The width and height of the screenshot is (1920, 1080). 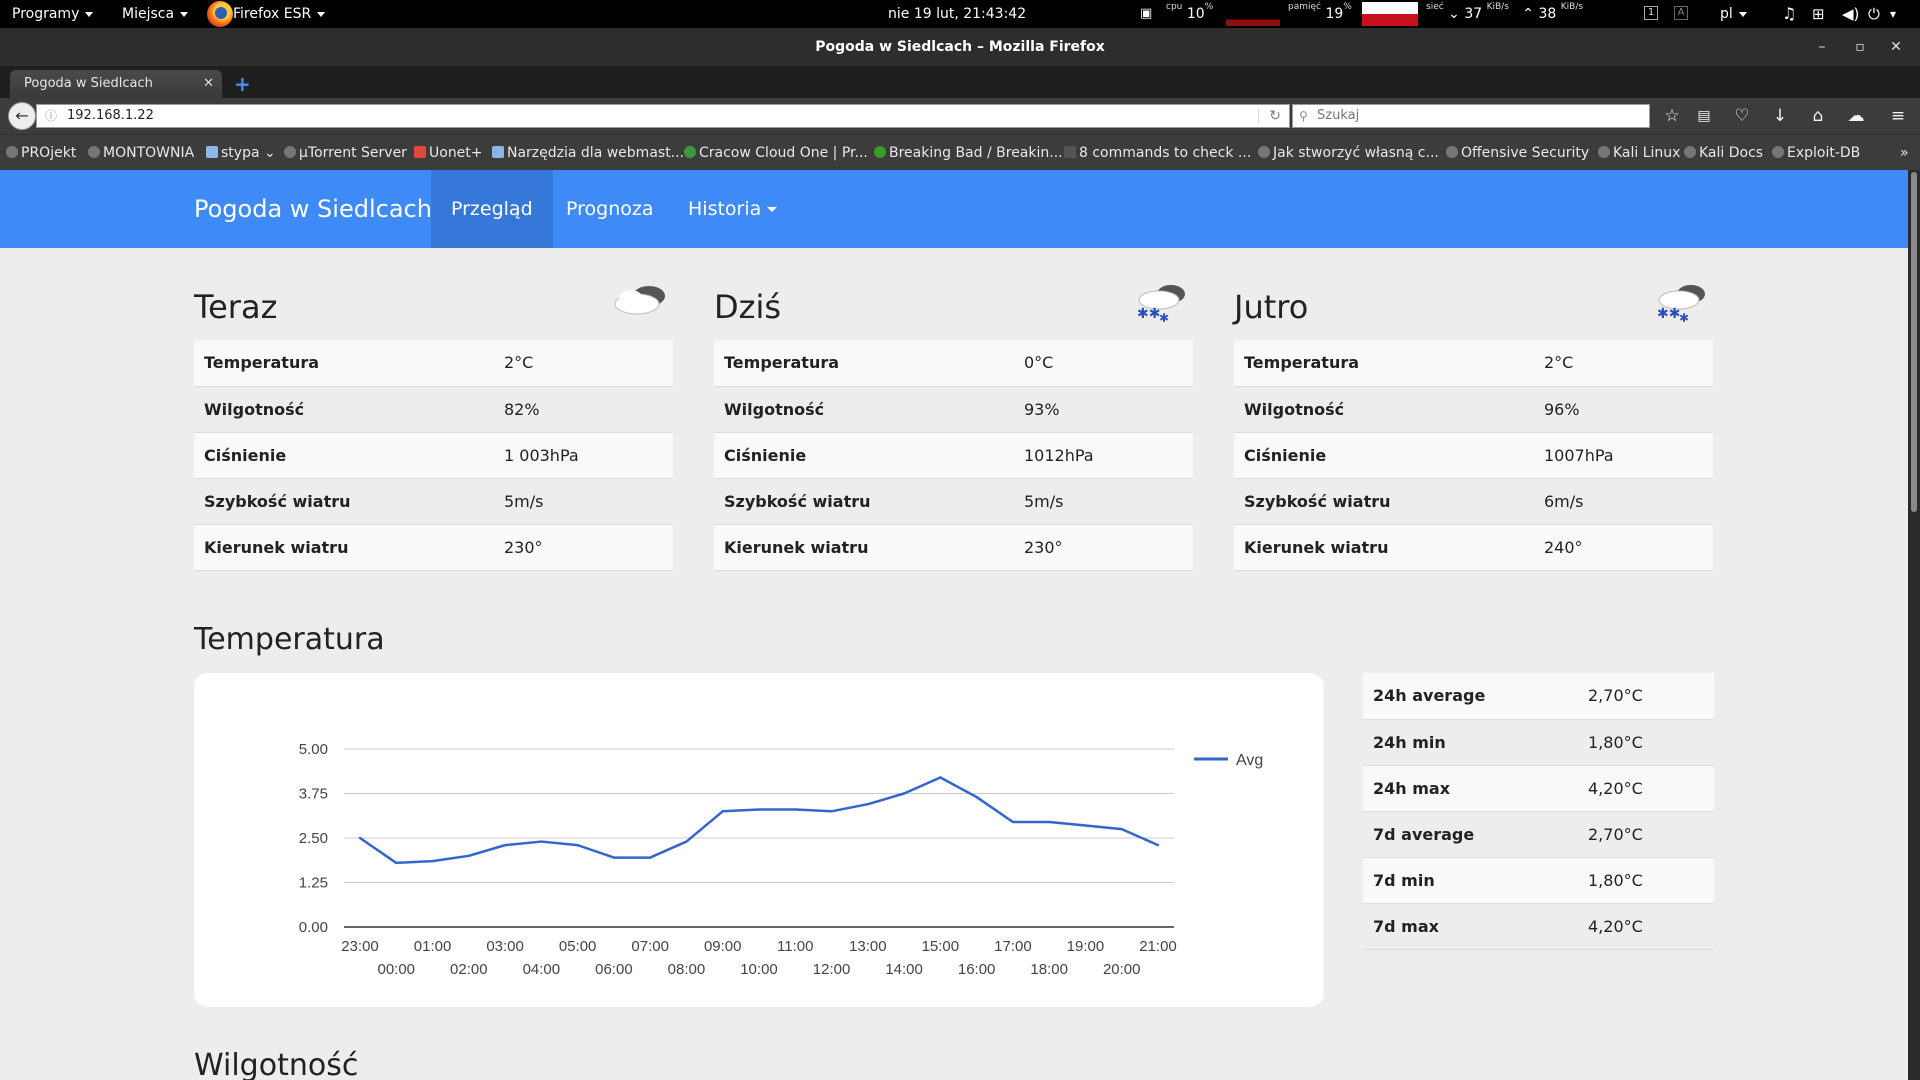 I want to click on y-tick-label: 0.00, so click(x=313, y=927).